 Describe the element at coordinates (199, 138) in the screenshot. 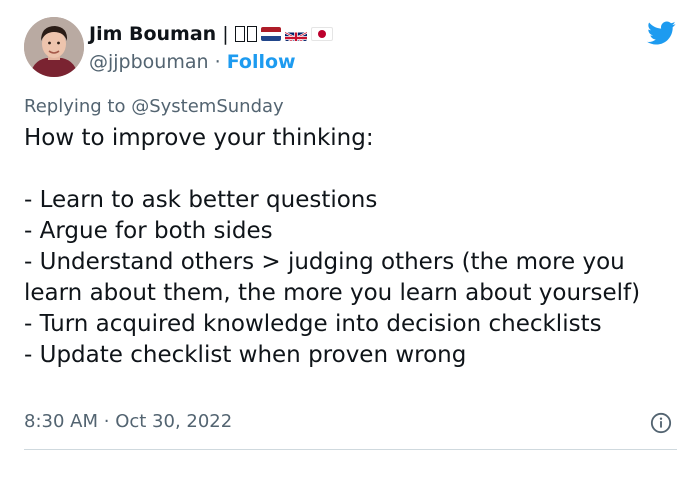

I see `tweet-line: How to improve your thinking:` at that location.